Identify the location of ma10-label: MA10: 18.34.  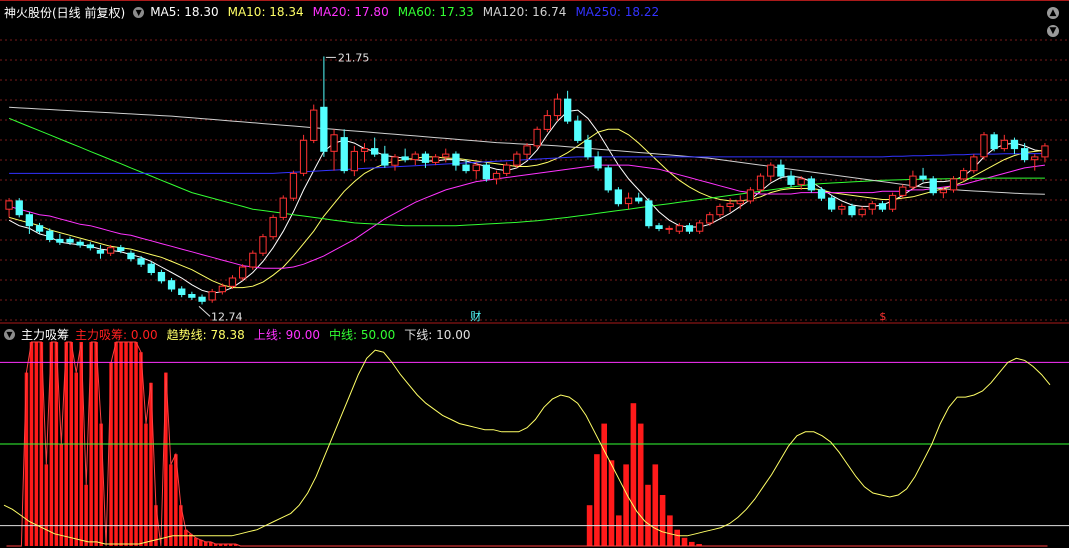
(265, 12).